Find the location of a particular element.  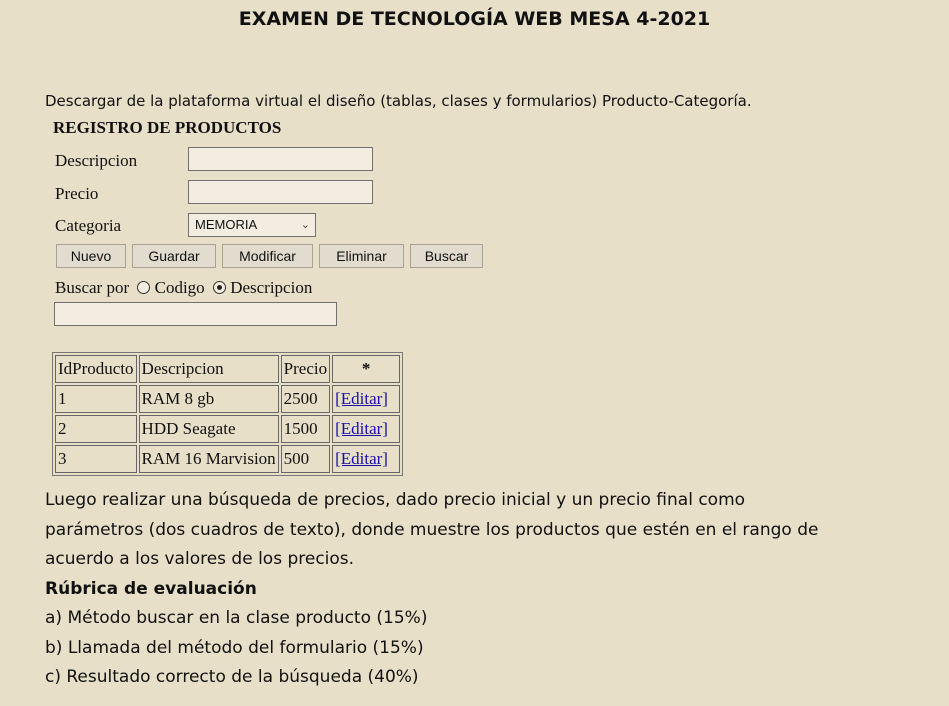

cell-descripcion: RAM 8 gb is located at coordinates (208, 399).